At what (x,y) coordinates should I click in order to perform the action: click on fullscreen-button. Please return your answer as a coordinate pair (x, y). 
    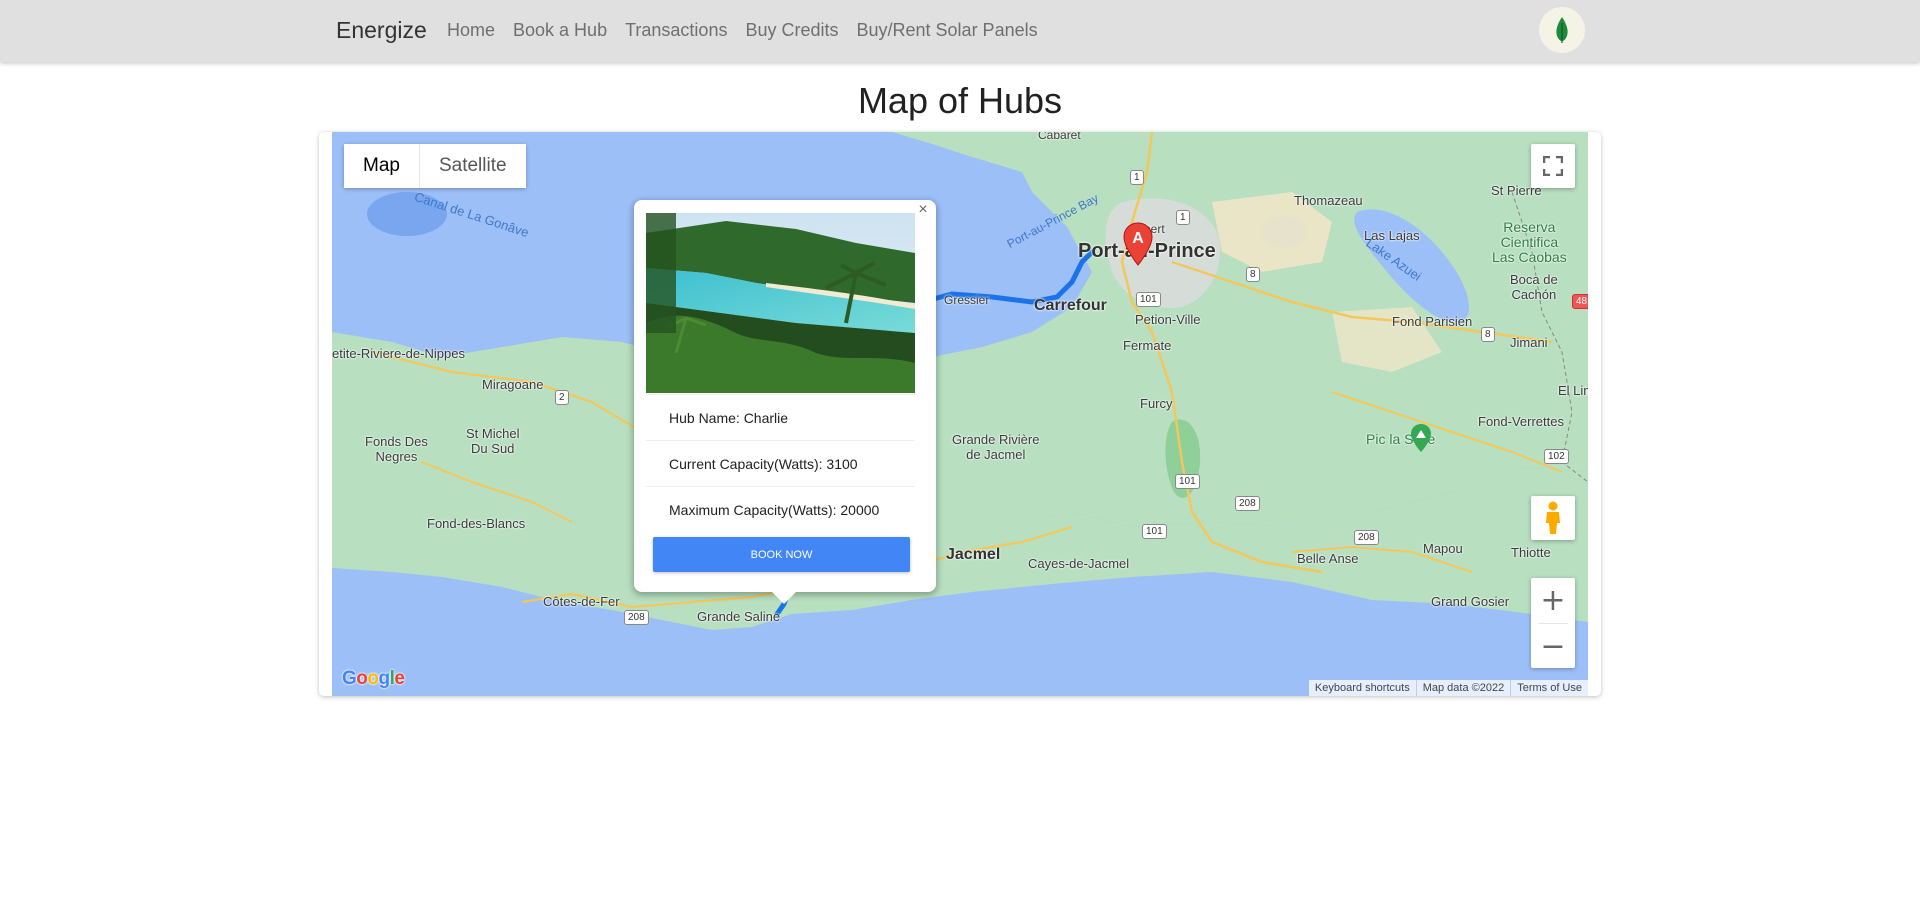
    Looking at the image, I should click on (1553, 166).